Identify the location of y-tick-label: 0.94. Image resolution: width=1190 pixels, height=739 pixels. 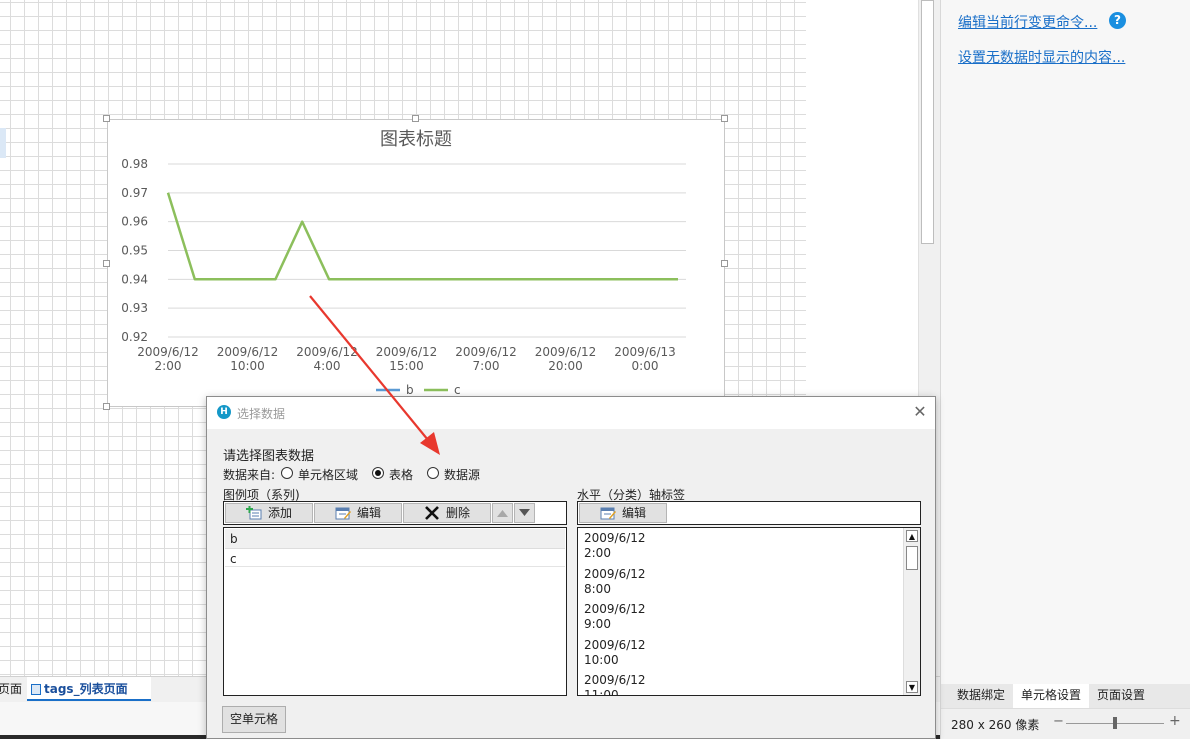
(134, 279).